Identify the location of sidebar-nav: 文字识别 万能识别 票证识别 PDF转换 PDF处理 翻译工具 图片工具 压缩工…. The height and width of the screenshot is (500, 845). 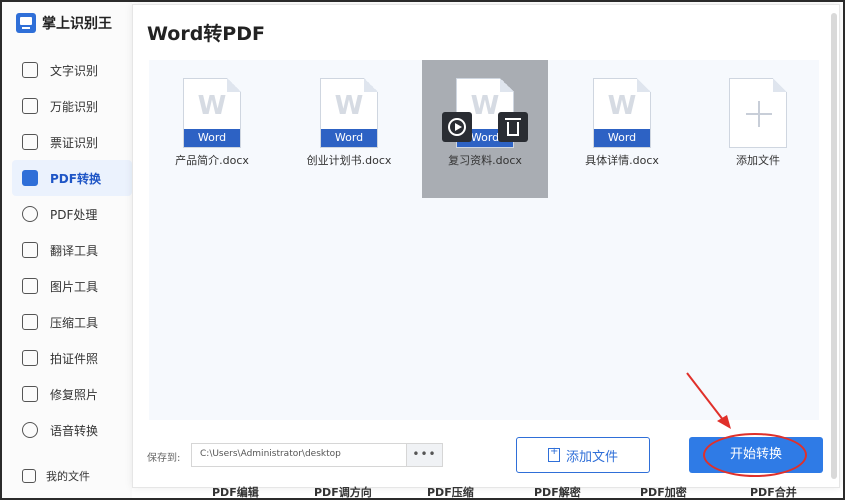
(72, 250).